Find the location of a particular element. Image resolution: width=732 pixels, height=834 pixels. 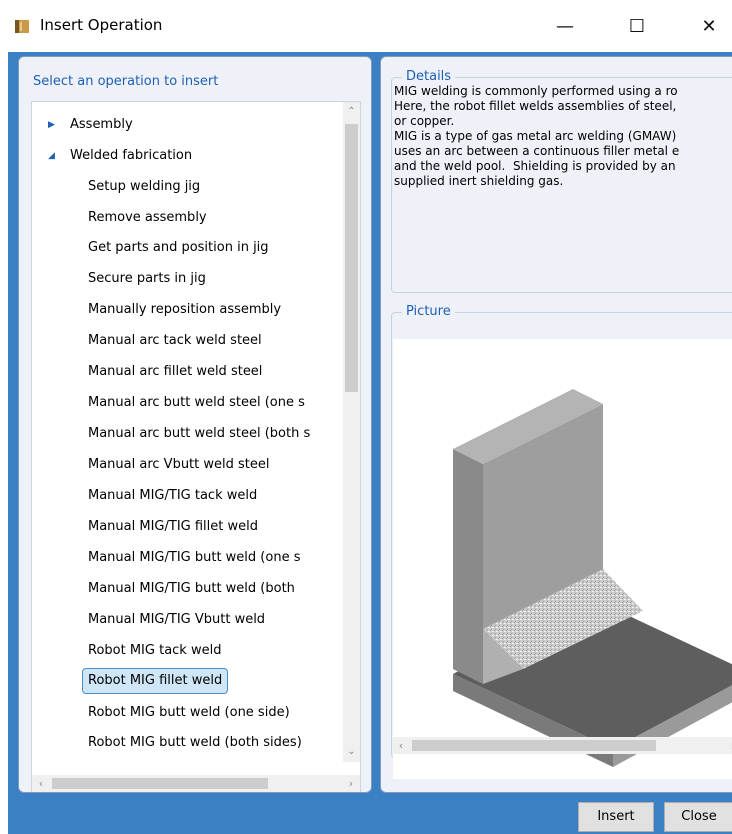

insert-button: Insert is located at coordinates (616, 817).